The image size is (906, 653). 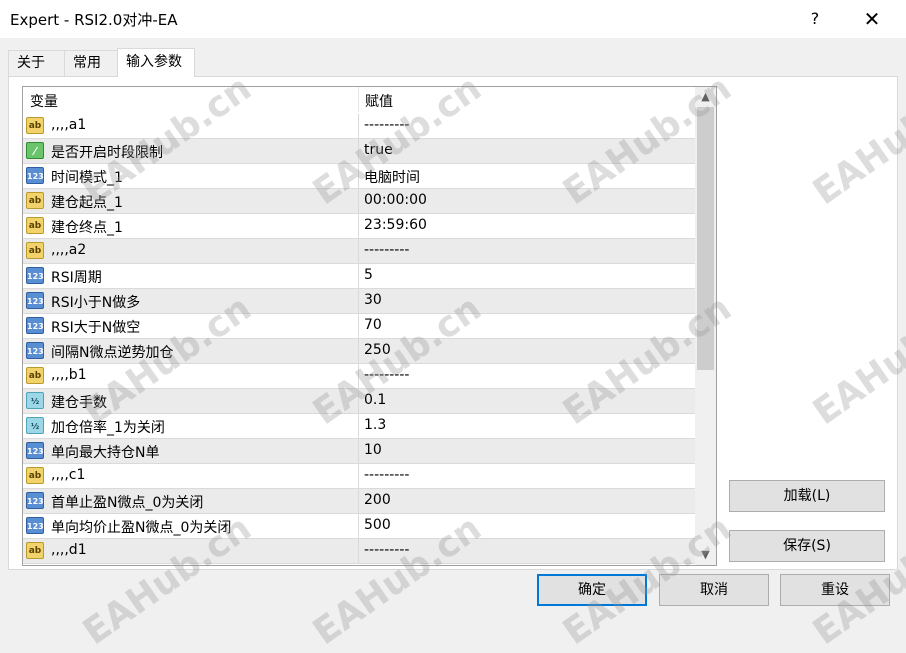 What do you see at coordinates (705, 238) in the screenshot?
I see `scroll-thumb` at bounding box center [705, 238].